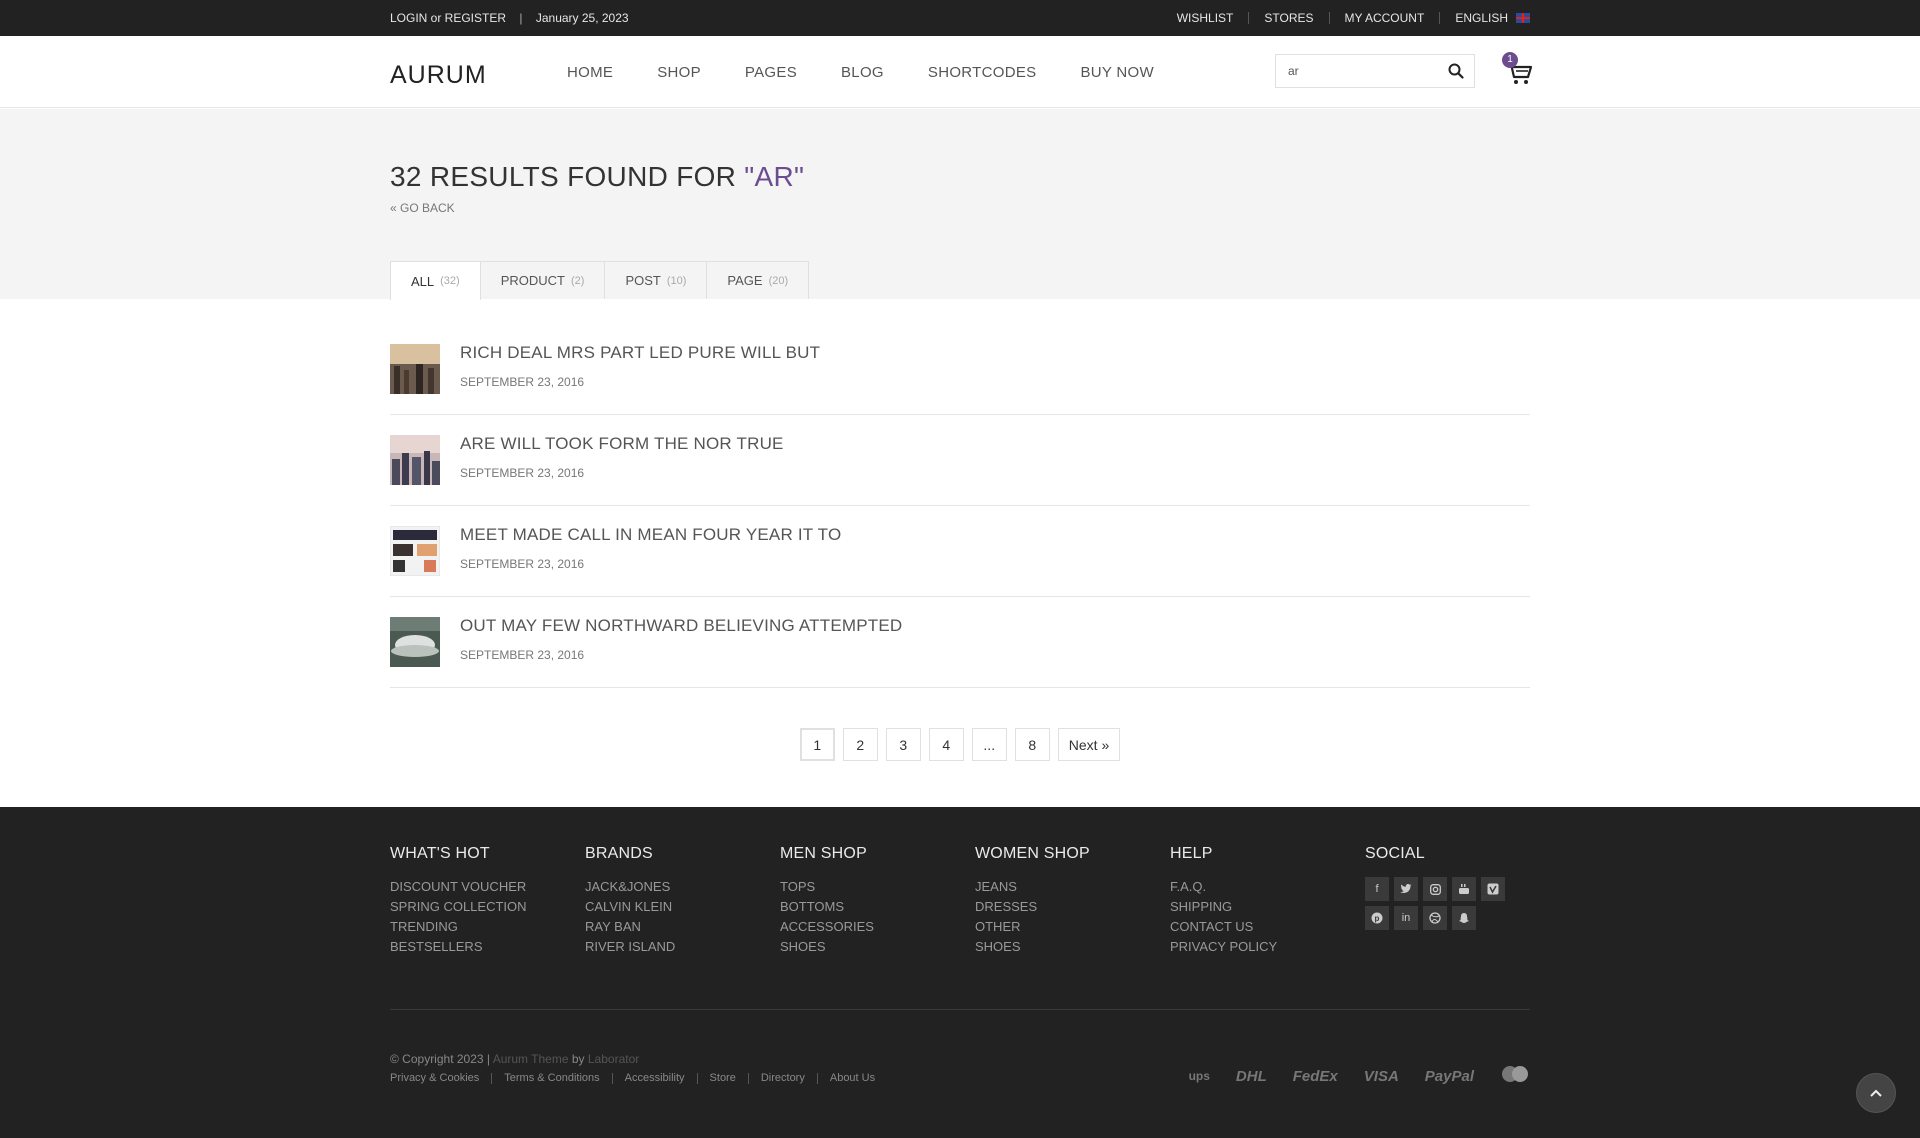 The image size is (1920, 1138). What do you see at coordinates (441, 1078) in the screenshot?
I see `privacy-cookies-link: Privacy & Cookies` at bounding box center [441, 1078].